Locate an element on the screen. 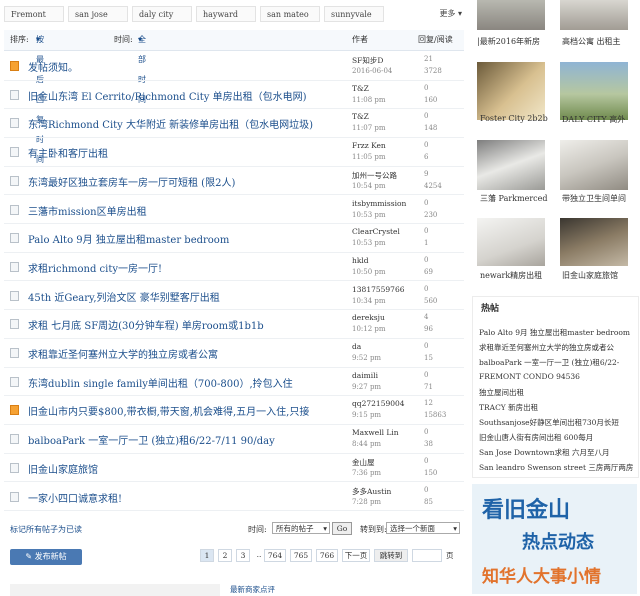 This screenshot has height=596, width=640. thread-title: 旧金山家庭旅馆 is located at coordinates (63, 468).